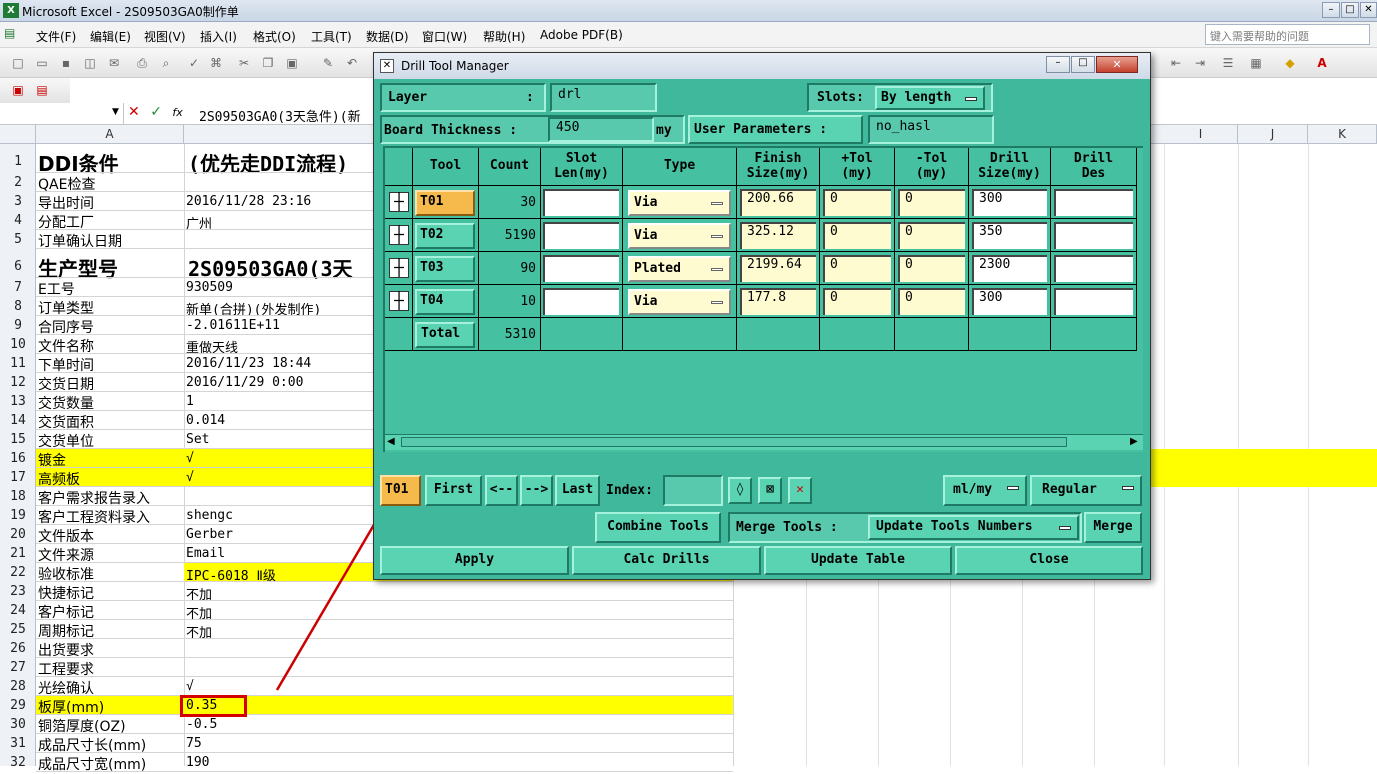  I want to click on units-dropdown: ml/my, so click(985, 490).